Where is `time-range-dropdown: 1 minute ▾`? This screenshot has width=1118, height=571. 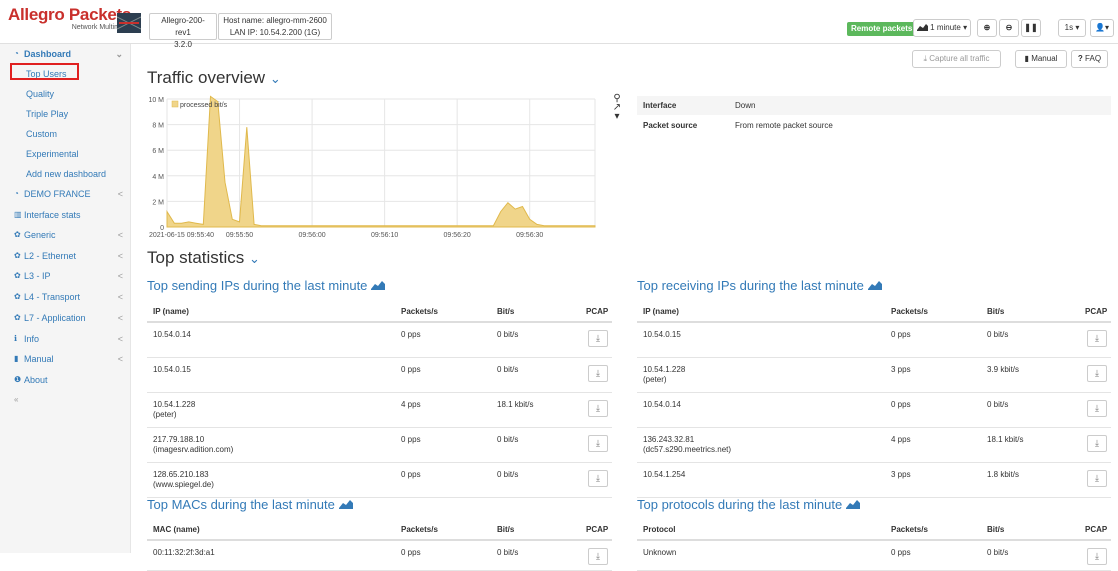
time-range-dropdown: 1 minute ▾ is located at coordinates (942, 28).